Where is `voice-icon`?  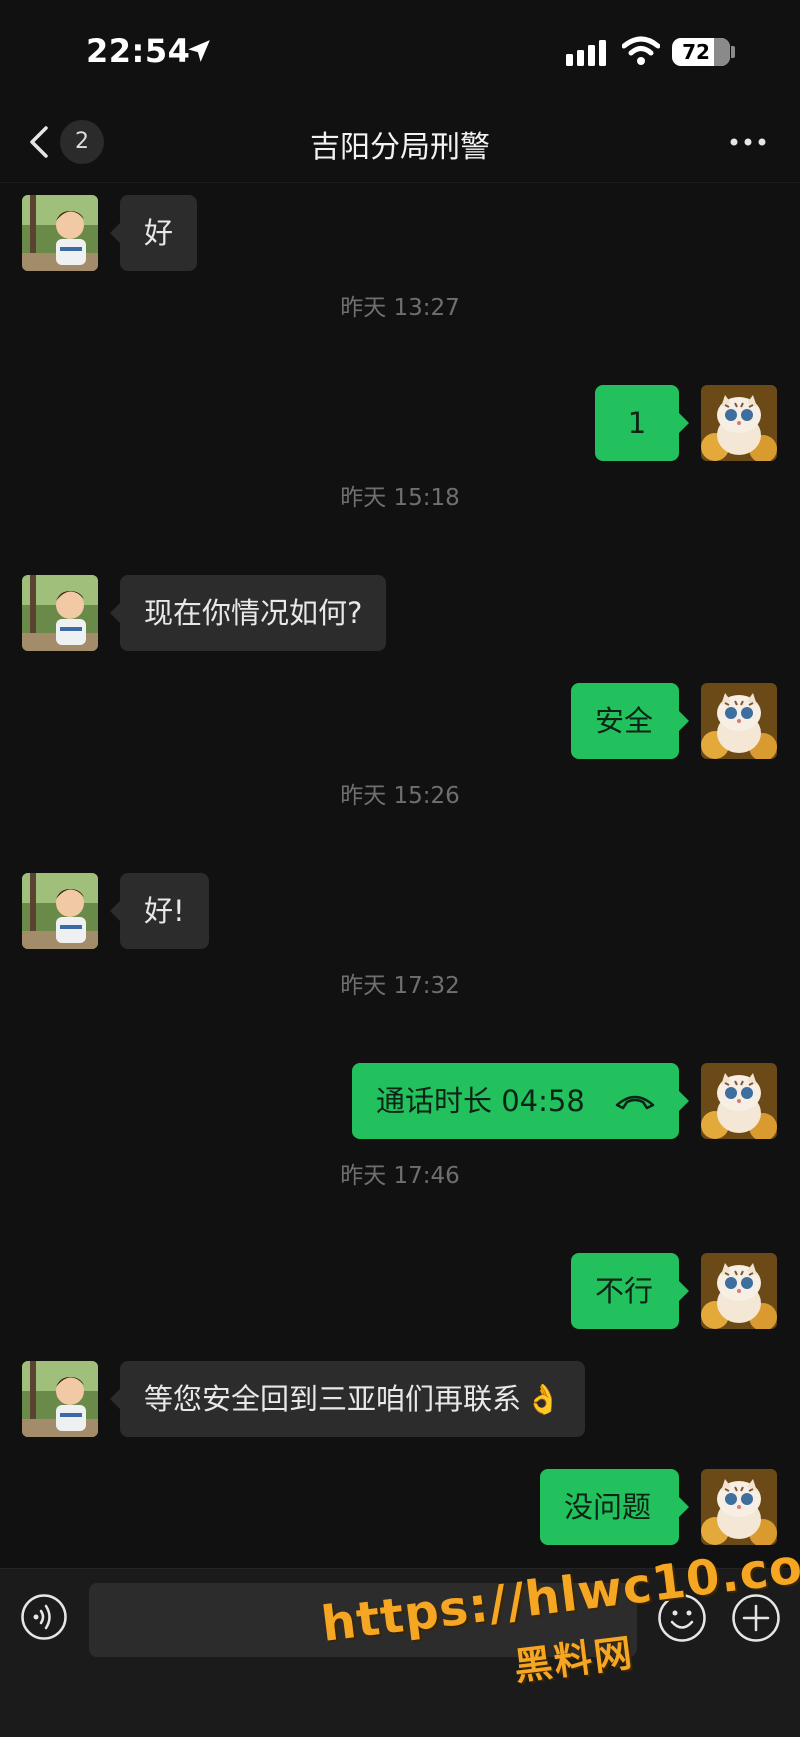 voice-icon is located at coordinates (44, 1617).